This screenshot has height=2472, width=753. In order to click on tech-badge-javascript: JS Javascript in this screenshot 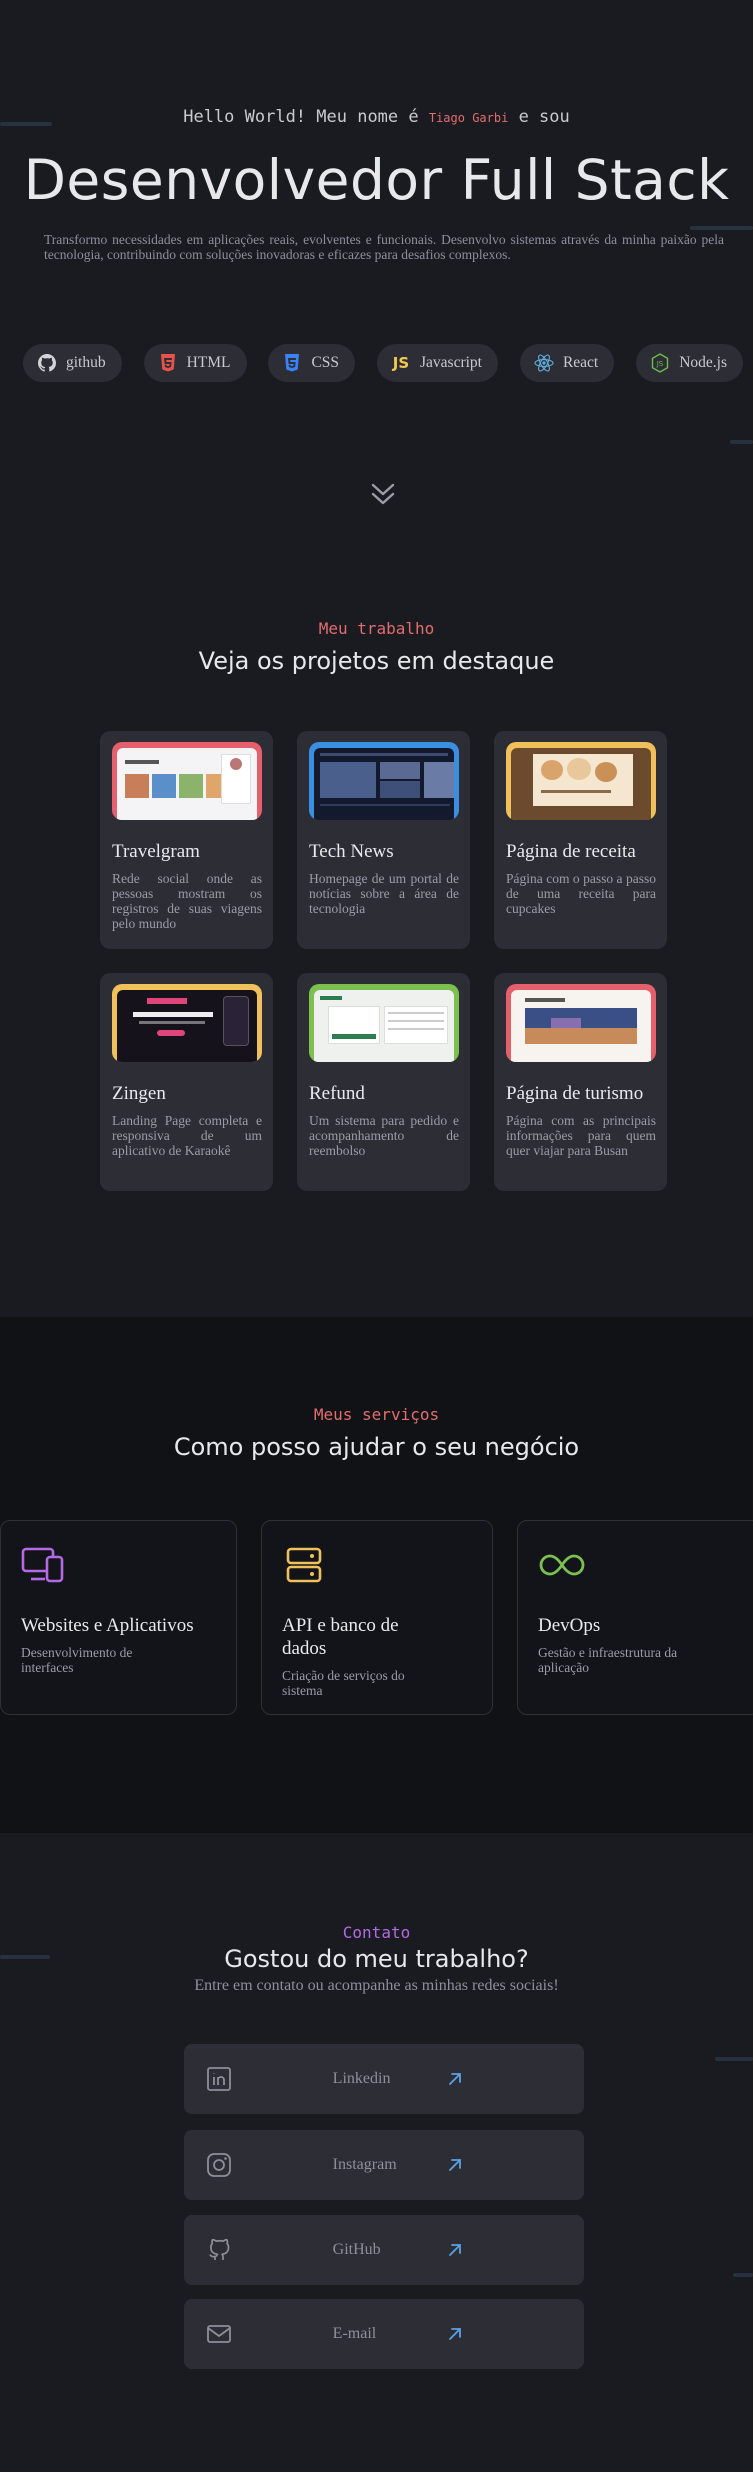, I will do `click(437, 363)`.